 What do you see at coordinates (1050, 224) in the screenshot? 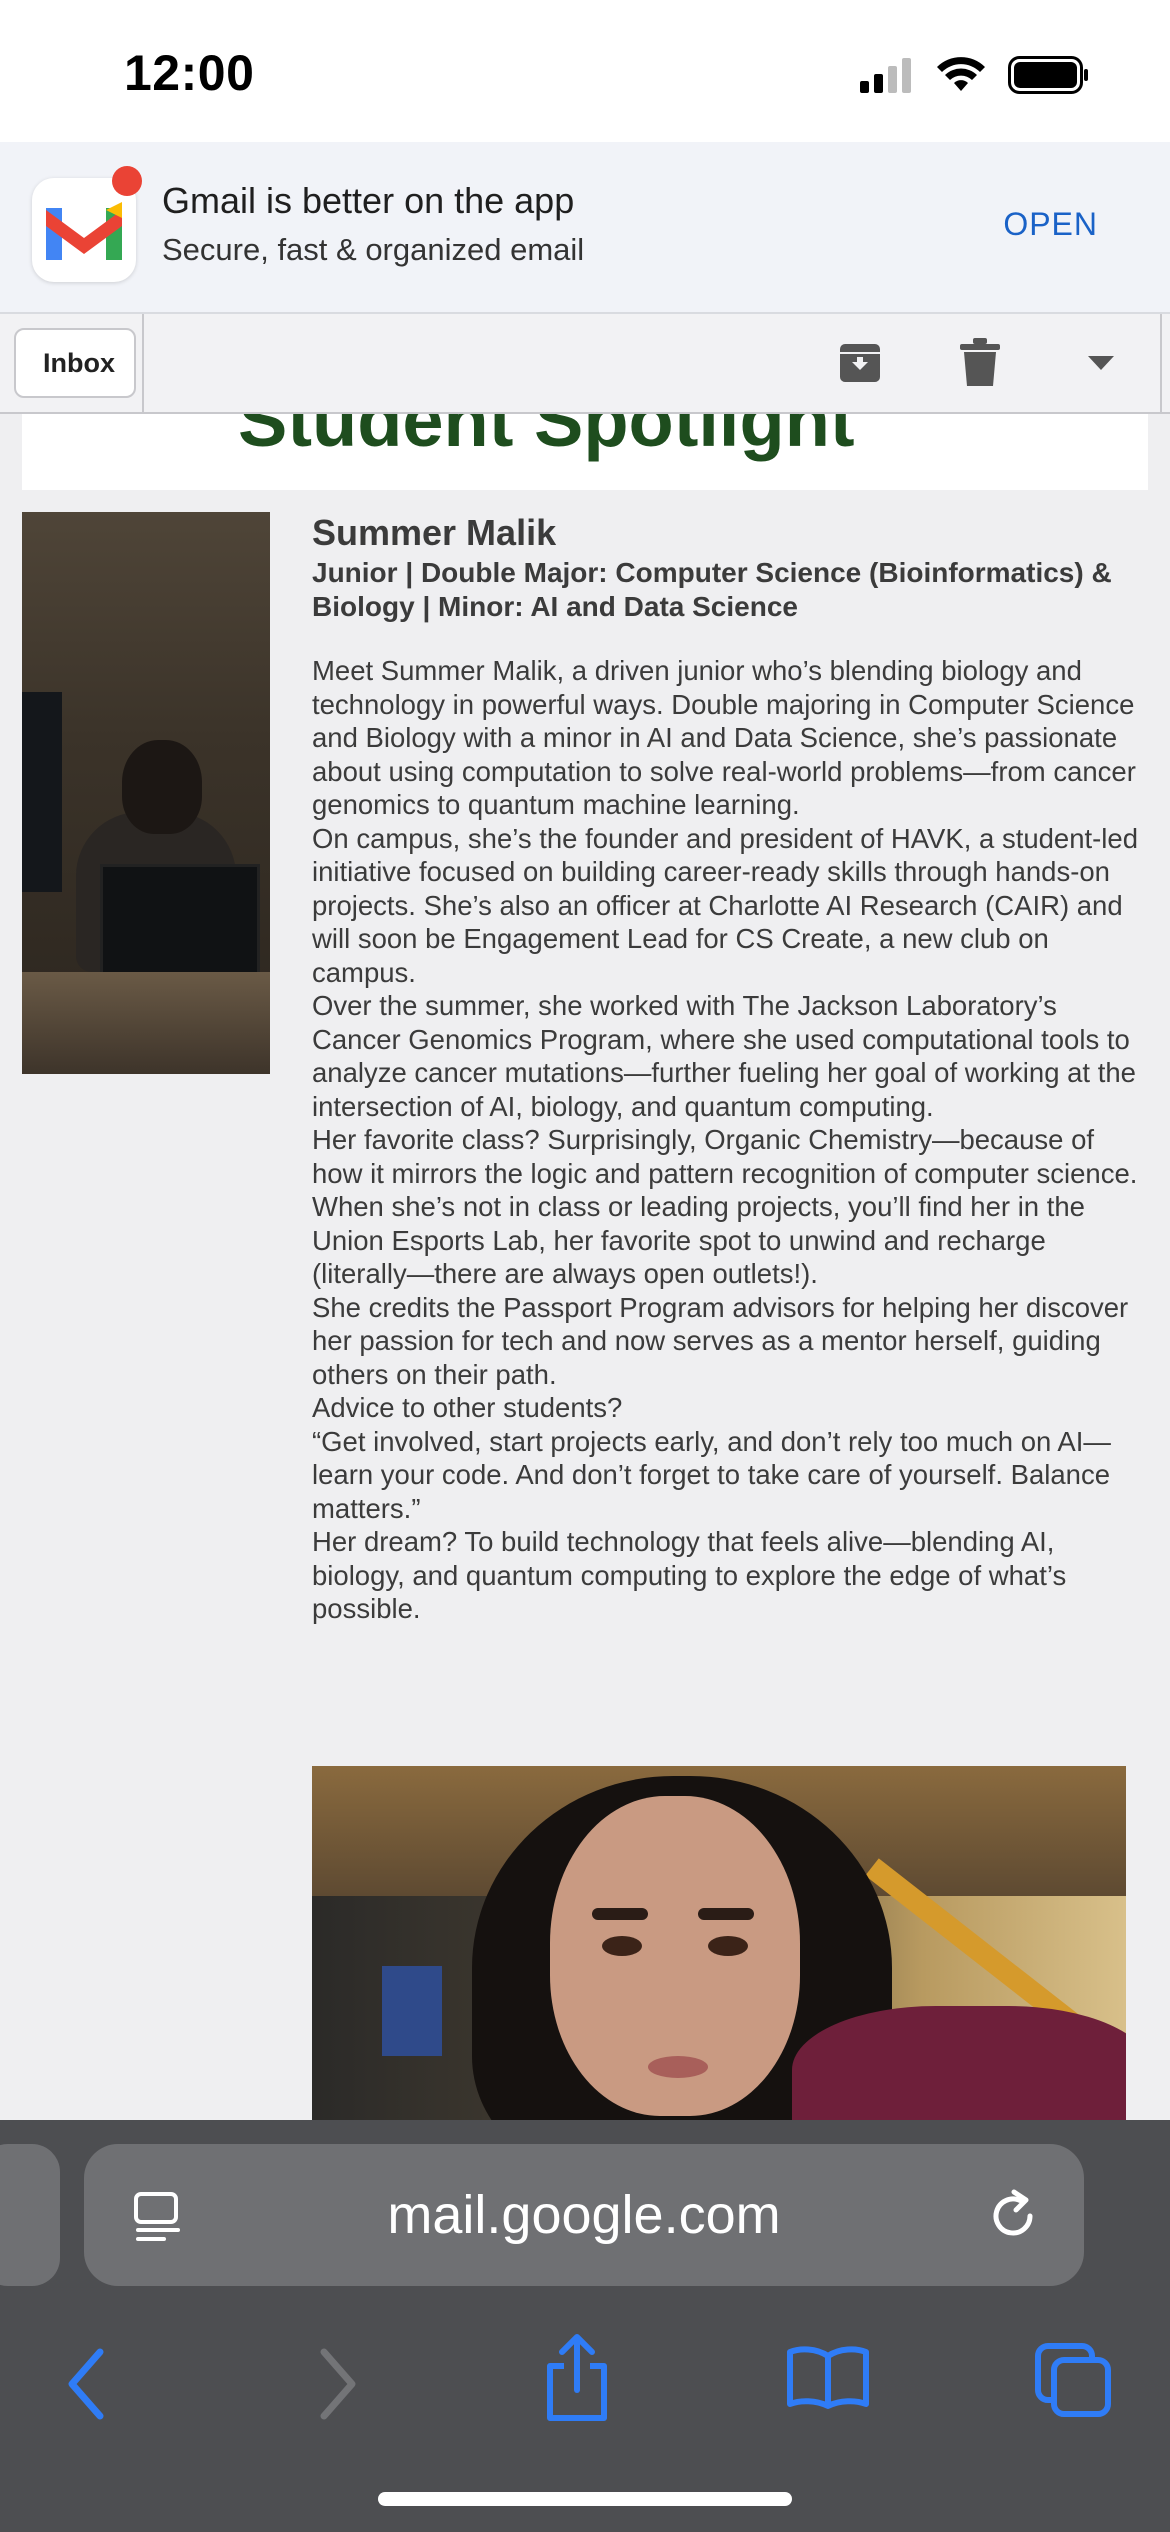
I see `open-app-button: OPEN` at bounding box center [1050, 224].